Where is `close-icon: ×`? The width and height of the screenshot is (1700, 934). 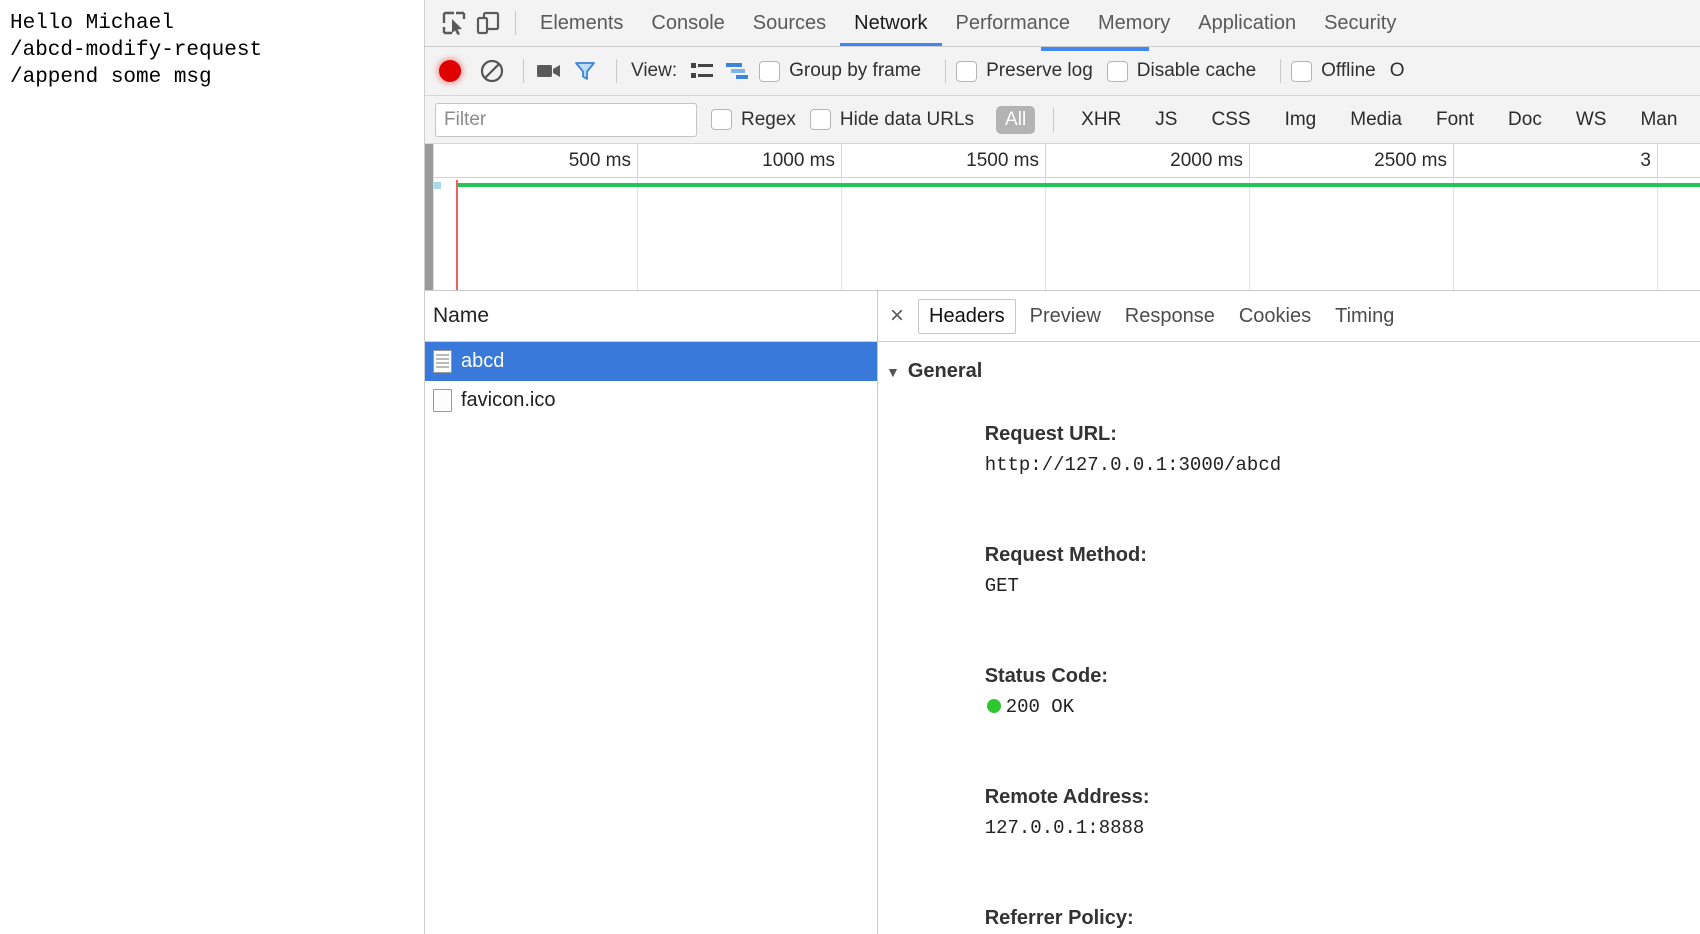
close-icon: × is located at coordinates (897, 316).